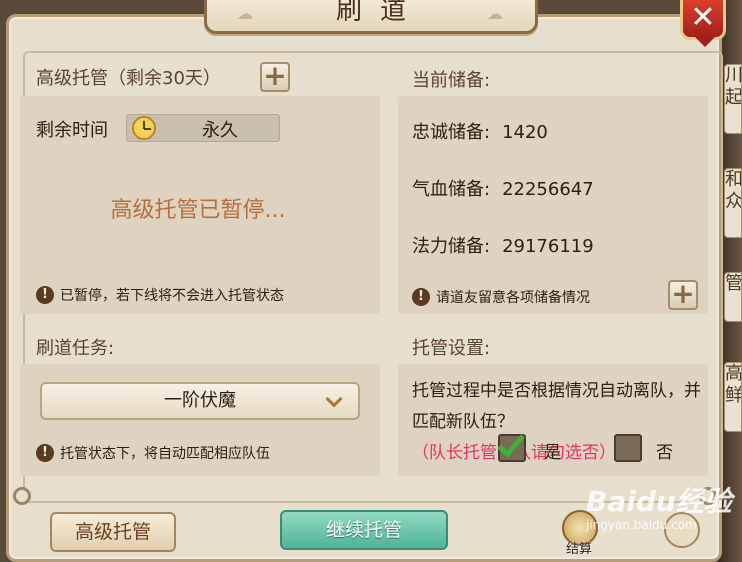 The width and height of the screenshot is (742, 562). I want to click on dialog-title: 刷道, so click(379, 13).